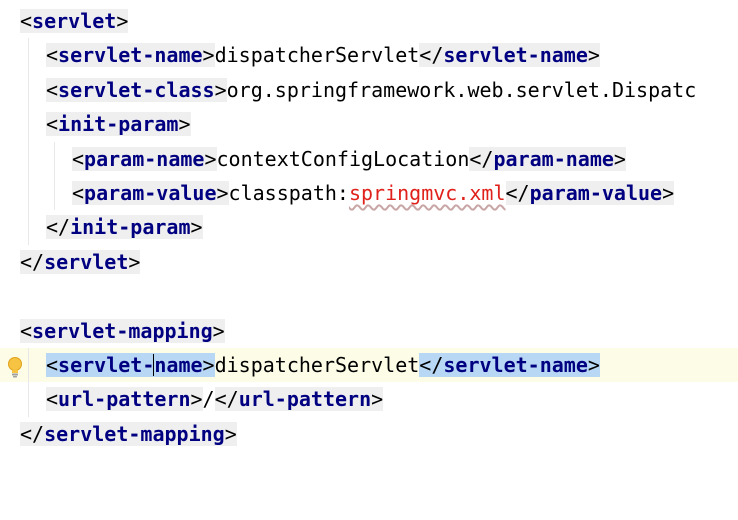 This screenshot has height=520, width=738. I want to click on code-line-empty, so click(369, 296).